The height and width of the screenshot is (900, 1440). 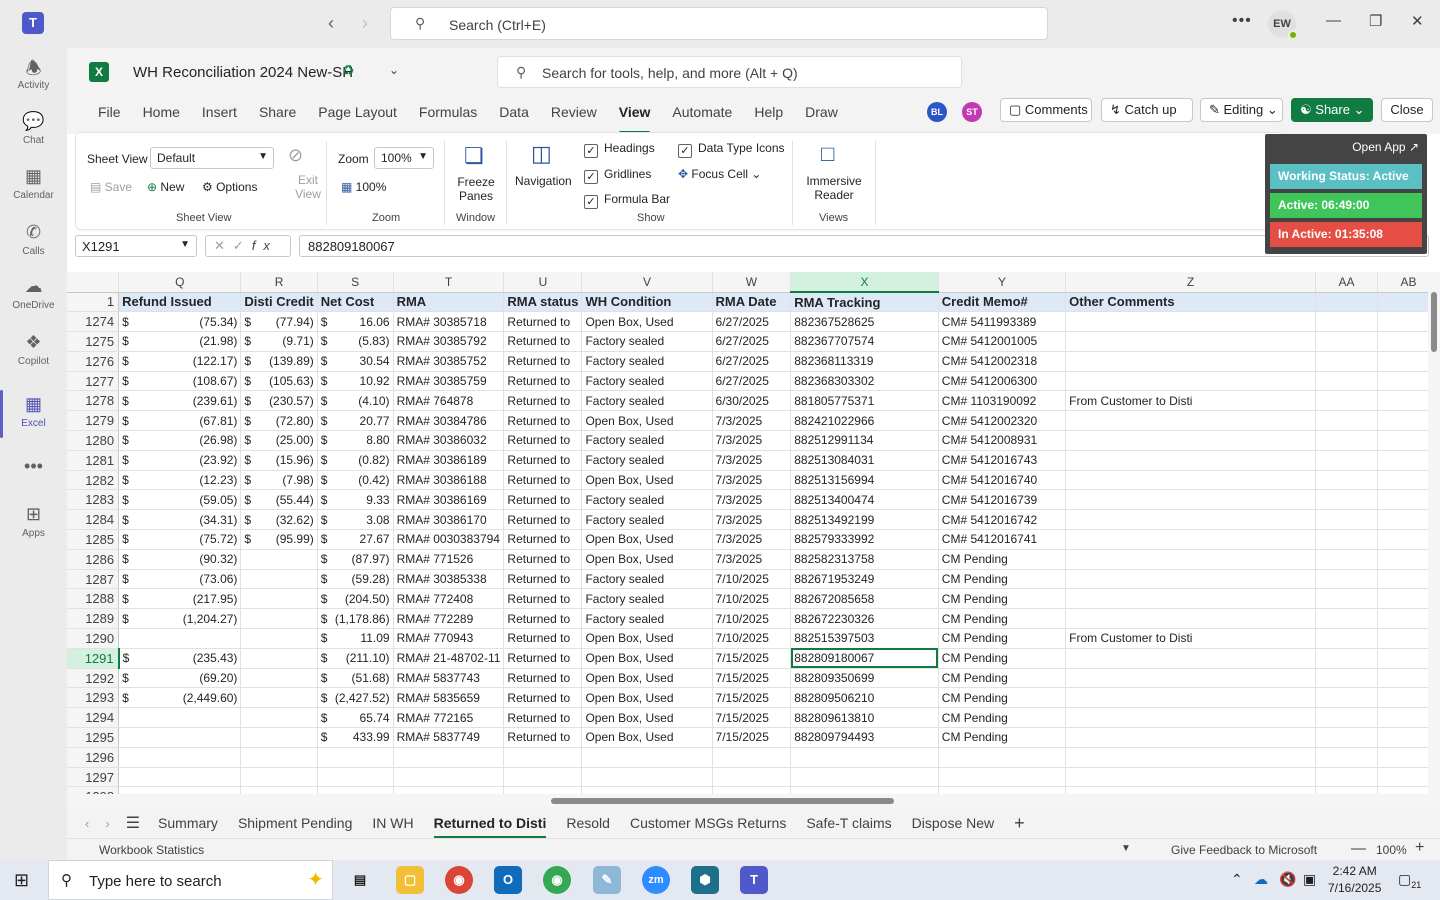 What do you see at coordinates (33, 468) in the screenshot?
I see `rail-more: •••` at bounding box center [33, 468].